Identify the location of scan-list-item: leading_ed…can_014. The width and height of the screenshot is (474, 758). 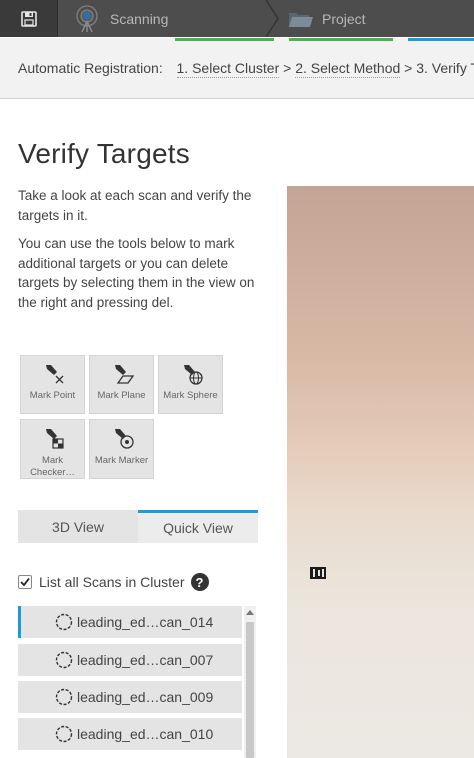
(130, 622).